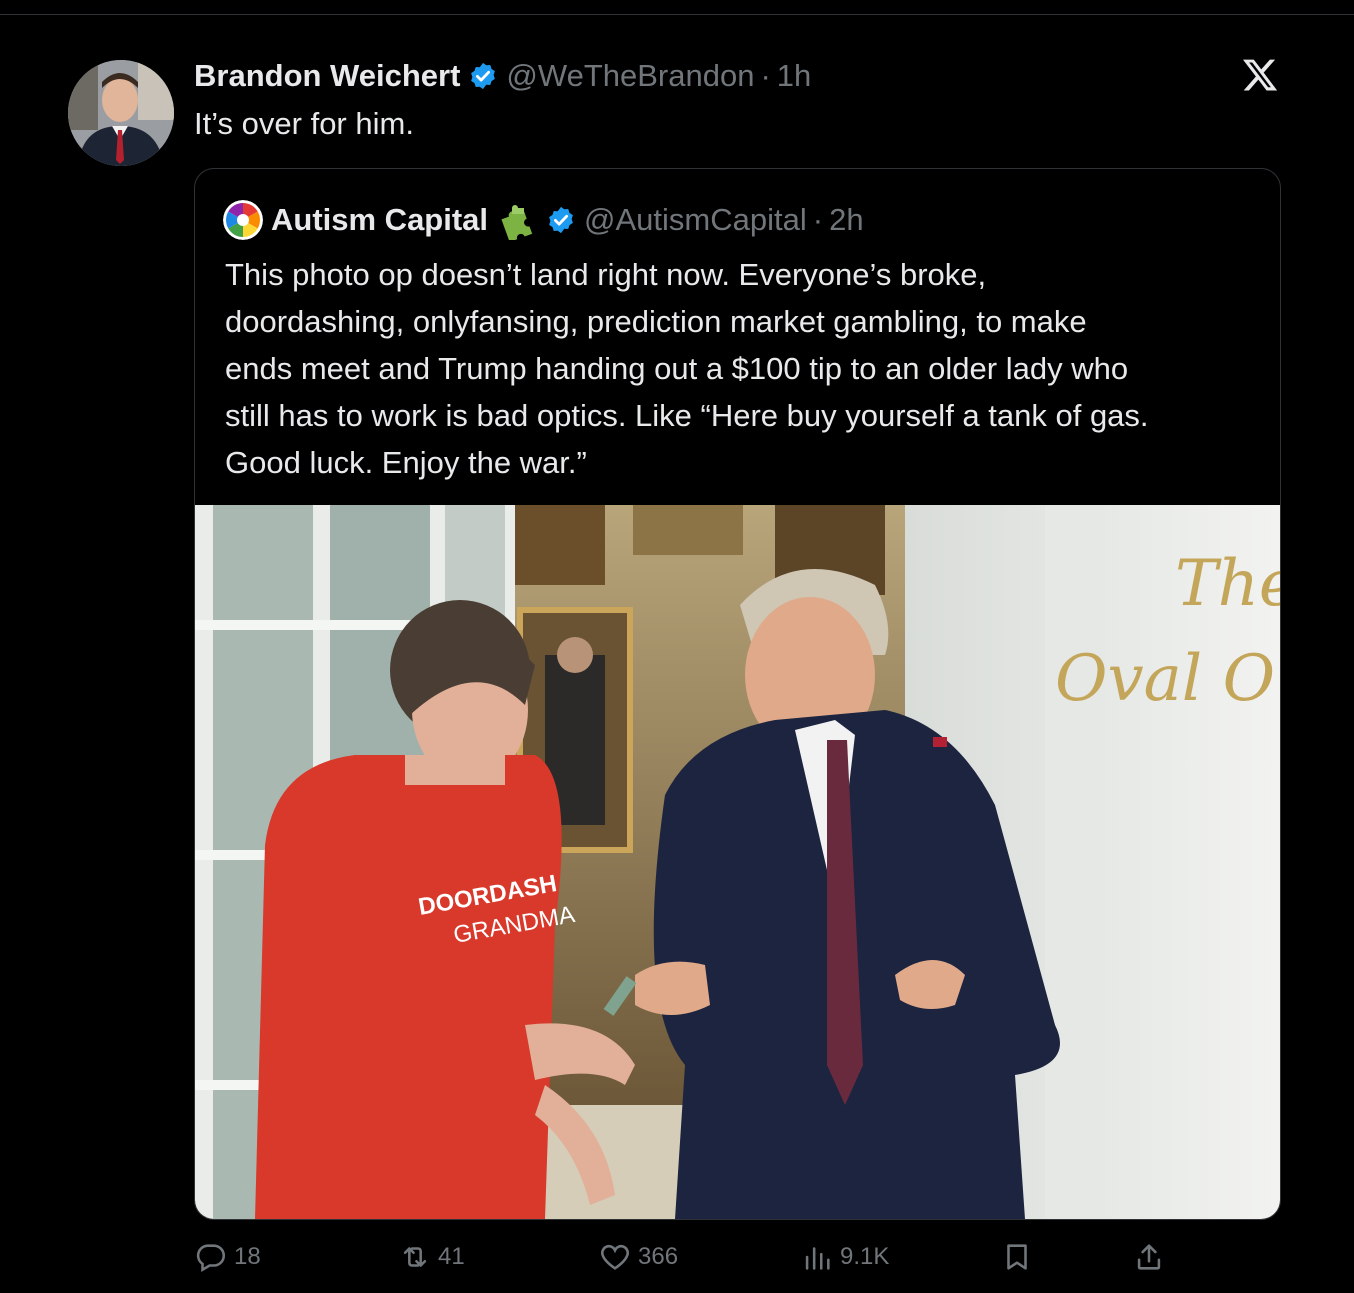 The width and height of the screenshot is (1354, 1293). What do you see at coordinates (1017, 1257) in the screenshot?
I see `bookmark-icon` at bounding box center [1017, 1257].